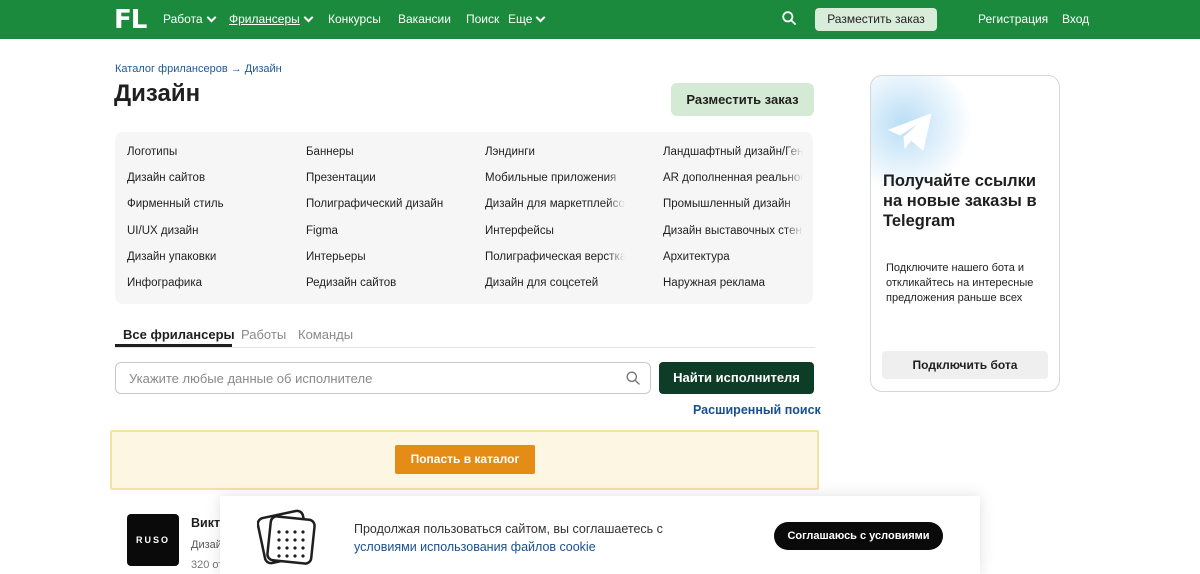 This screenshot has height=574, width=1200. I want to click on tab-works: Работы, so click(263, 334).